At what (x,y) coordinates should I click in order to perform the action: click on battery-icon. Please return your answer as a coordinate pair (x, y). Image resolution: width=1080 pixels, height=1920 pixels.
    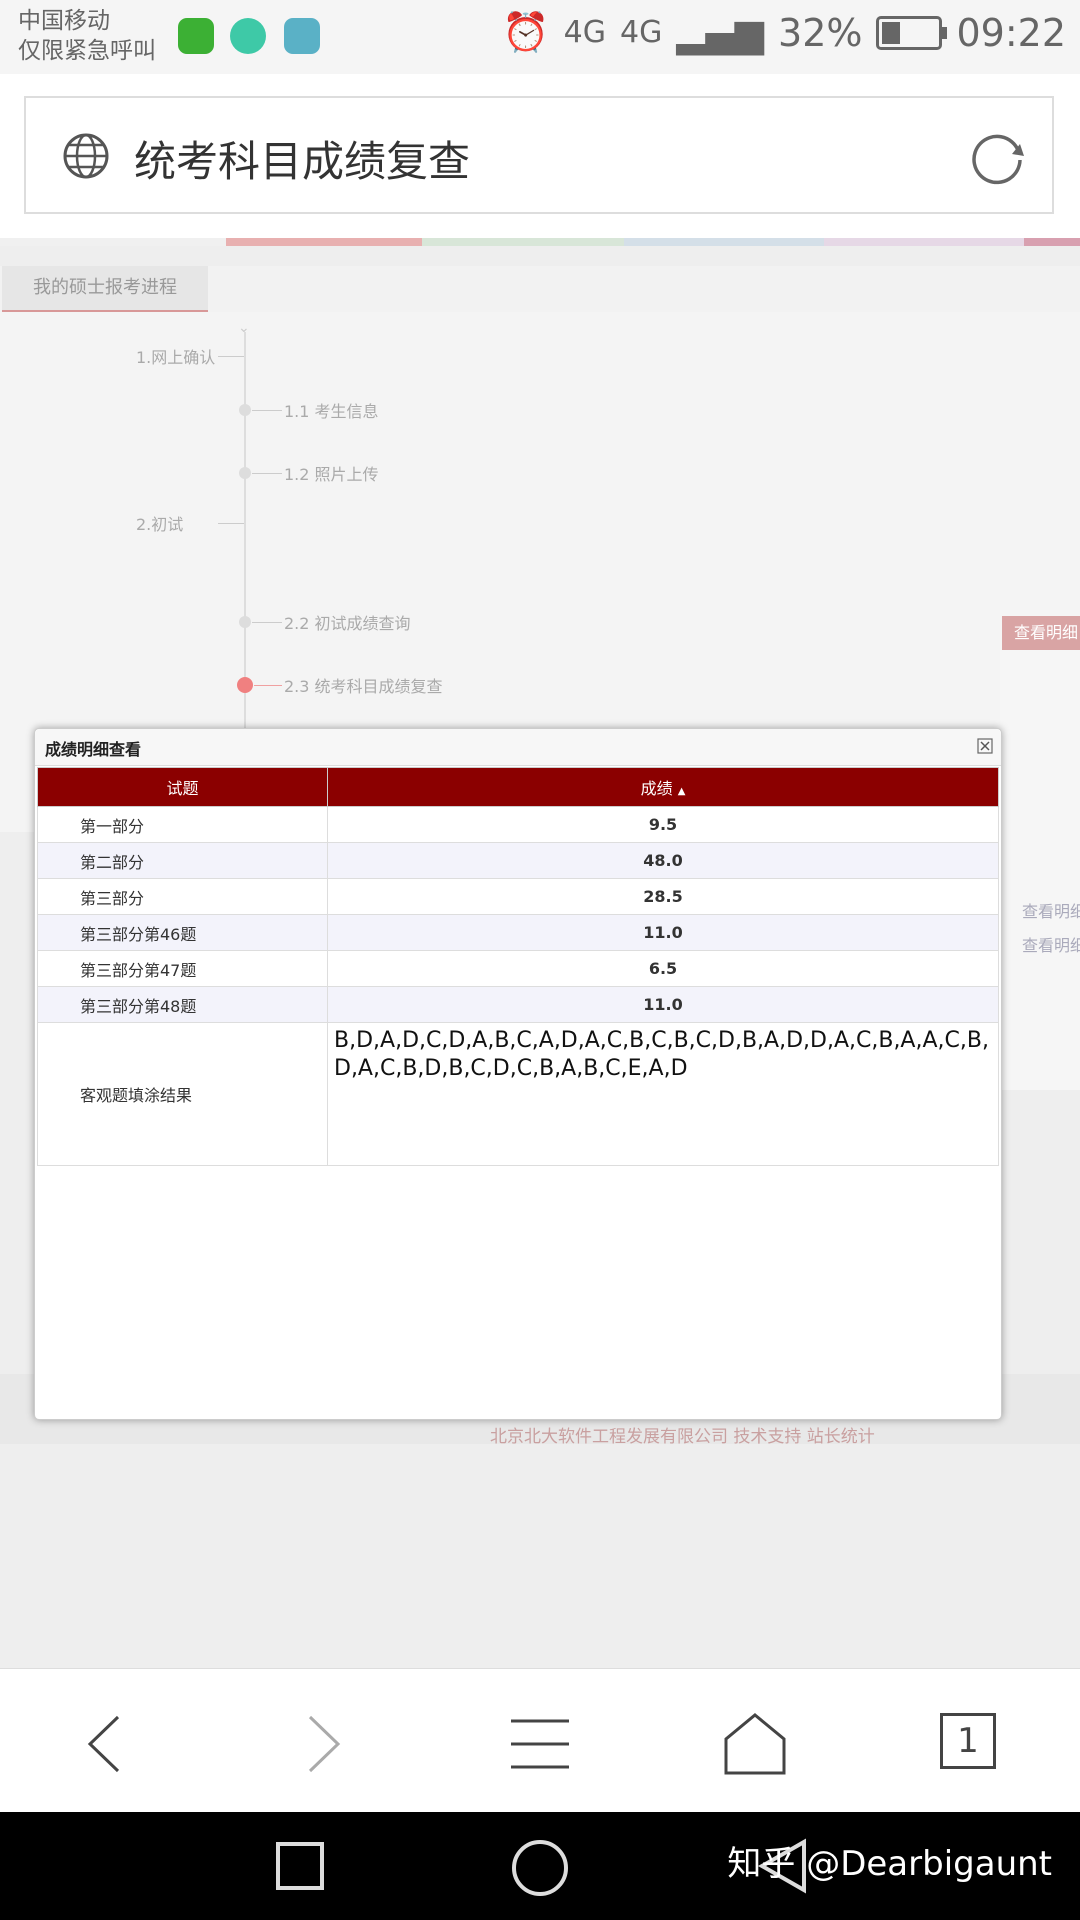
    Looking at the image, I should click on (912, 32).